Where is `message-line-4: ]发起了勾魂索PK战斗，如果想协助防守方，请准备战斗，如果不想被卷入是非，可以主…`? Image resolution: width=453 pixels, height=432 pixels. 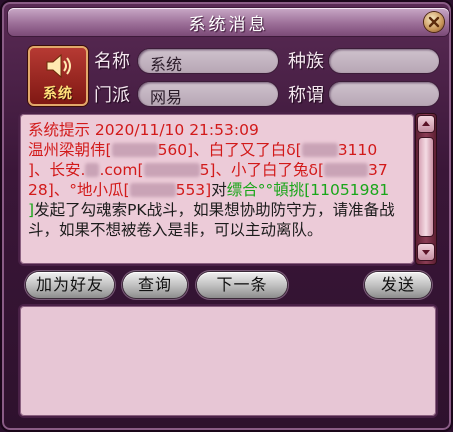 message-line-4: ]发起了勾魂索PK战斗，如果想协助防守方，请准备战斗，如果不想被卷入是非，可以主… is located at coordinates (211, 220).